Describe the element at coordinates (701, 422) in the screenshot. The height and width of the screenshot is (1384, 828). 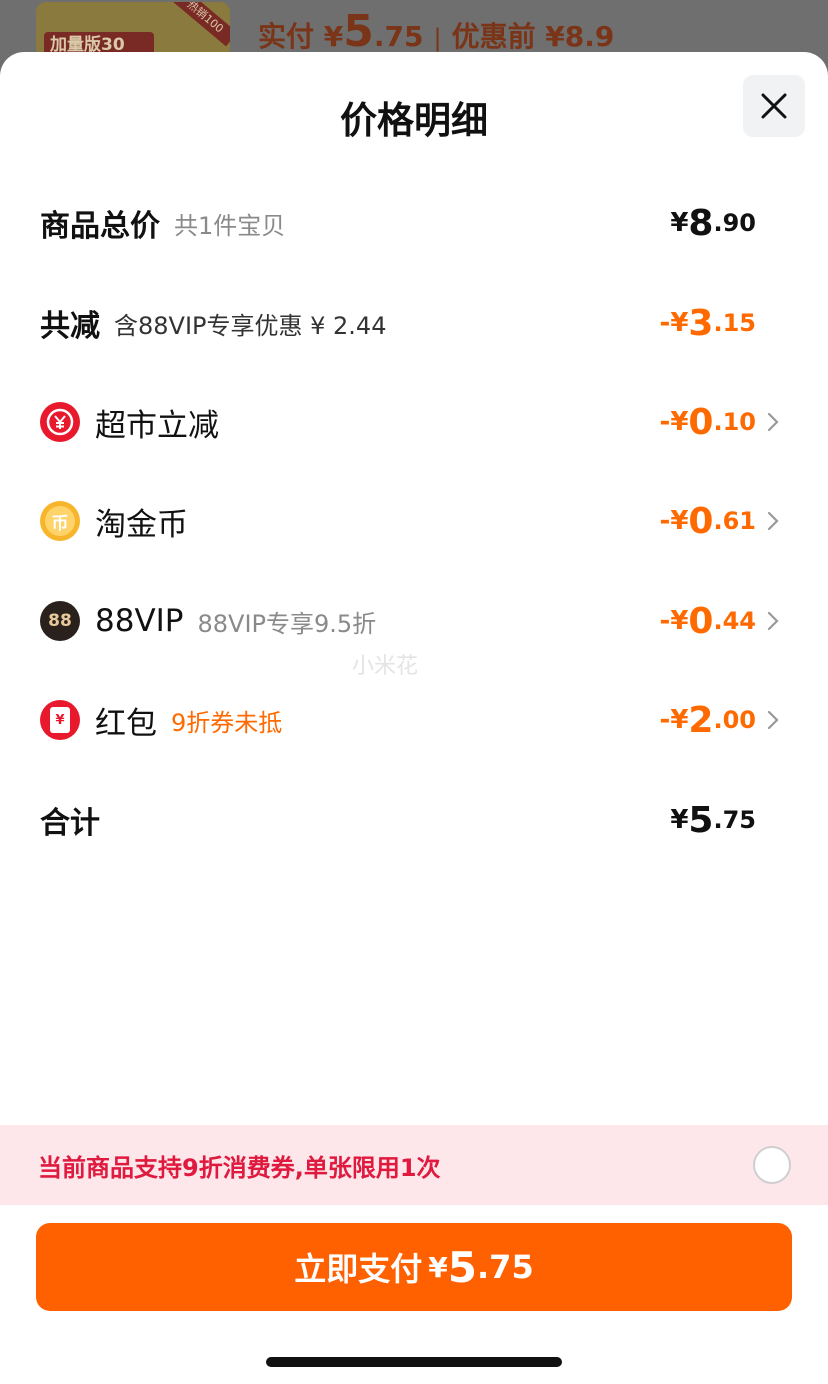
I see `supermarket-int: 0` at that location.